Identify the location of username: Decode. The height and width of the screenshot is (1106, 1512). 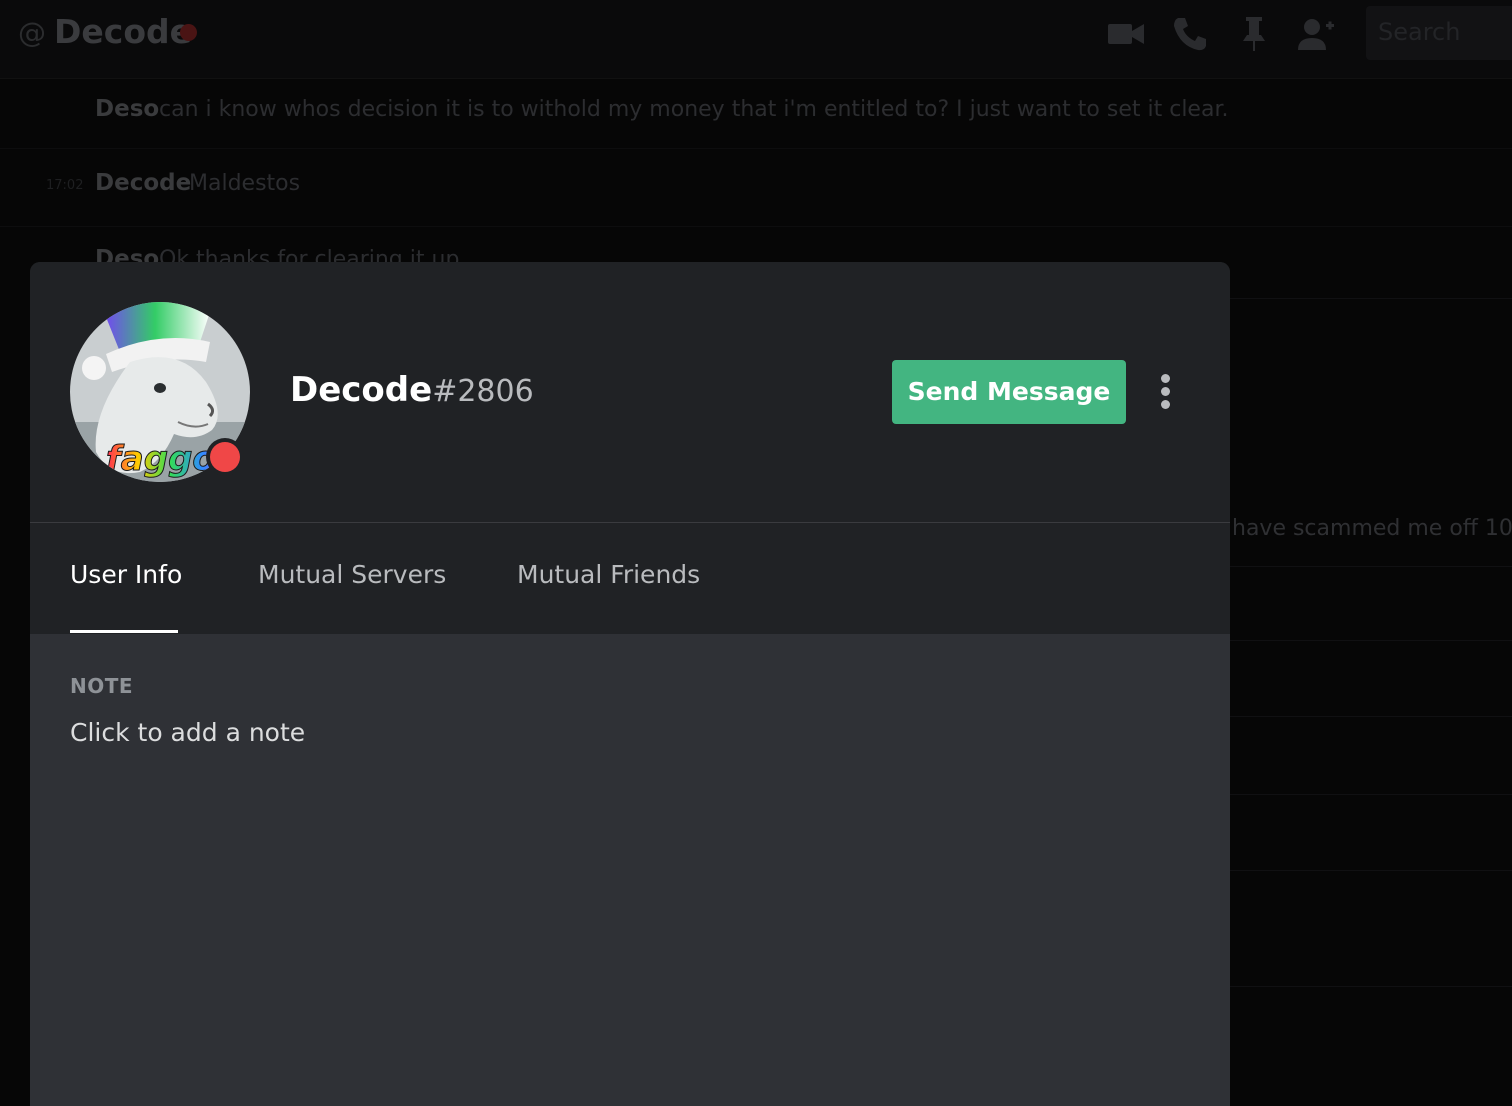
(361, 390).